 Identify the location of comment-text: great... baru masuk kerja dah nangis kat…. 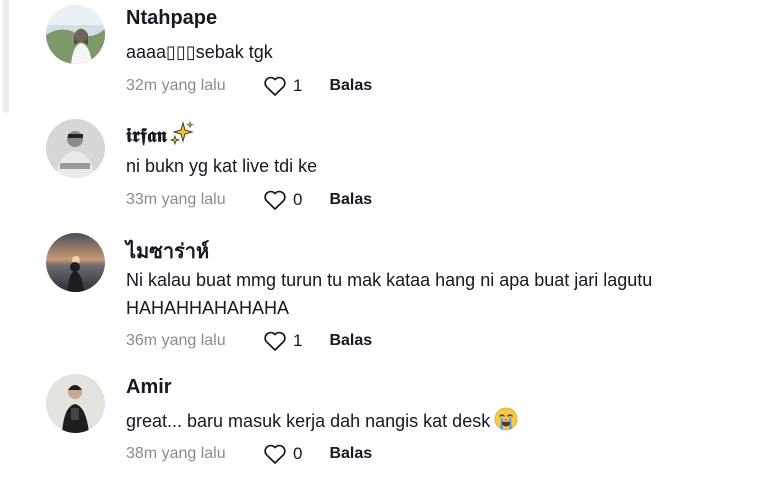
(445, 421).